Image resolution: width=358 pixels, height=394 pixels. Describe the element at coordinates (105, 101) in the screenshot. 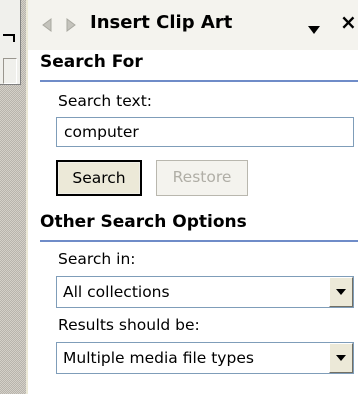

I see `search-text-label: Search text:` at that location.